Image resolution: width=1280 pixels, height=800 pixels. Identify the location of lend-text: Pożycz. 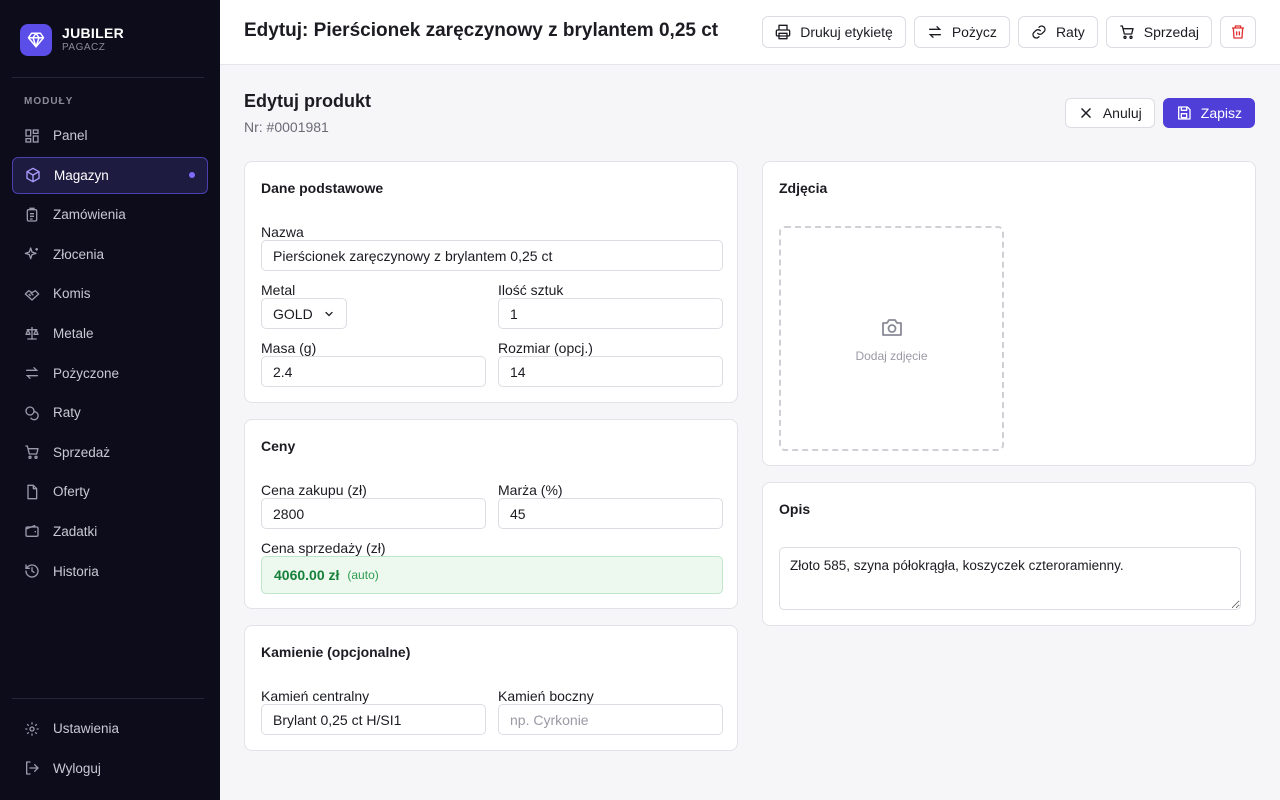
(974, 32).